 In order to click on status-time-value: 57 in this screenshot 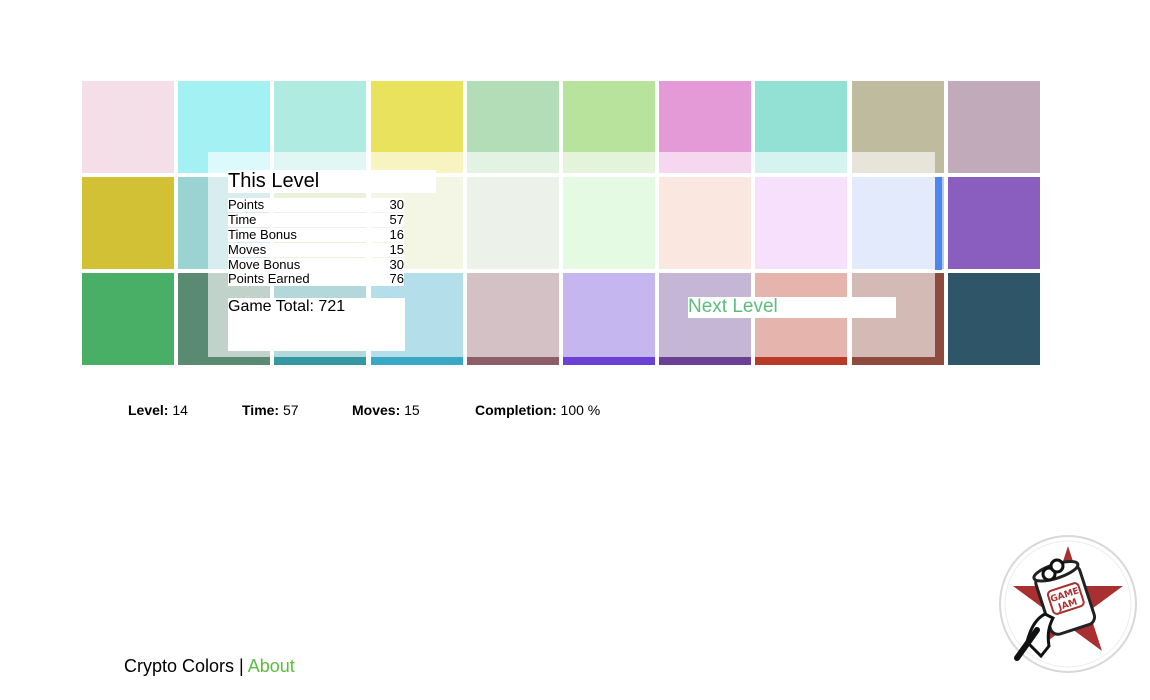, I will do `click(290, 410)`.